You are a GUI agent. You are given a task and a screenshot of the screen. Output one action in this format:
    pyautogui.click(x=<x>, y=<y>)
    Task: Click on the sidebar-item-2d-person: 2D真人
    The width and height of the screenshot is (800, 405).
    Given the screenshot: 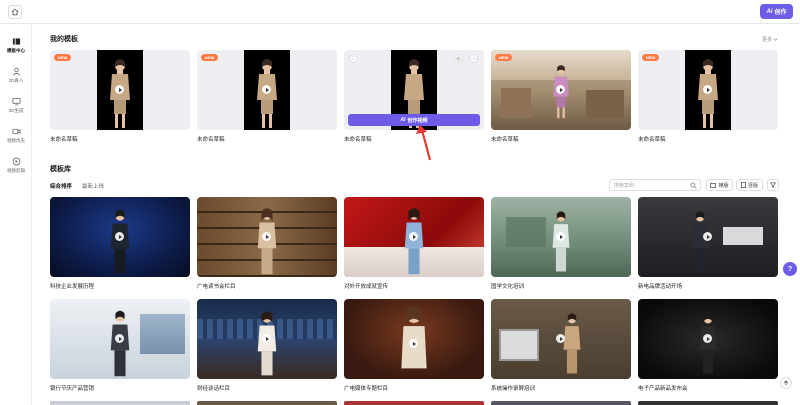 What is the action you would take?
    pyautogui.click(x=16, y=75)
    